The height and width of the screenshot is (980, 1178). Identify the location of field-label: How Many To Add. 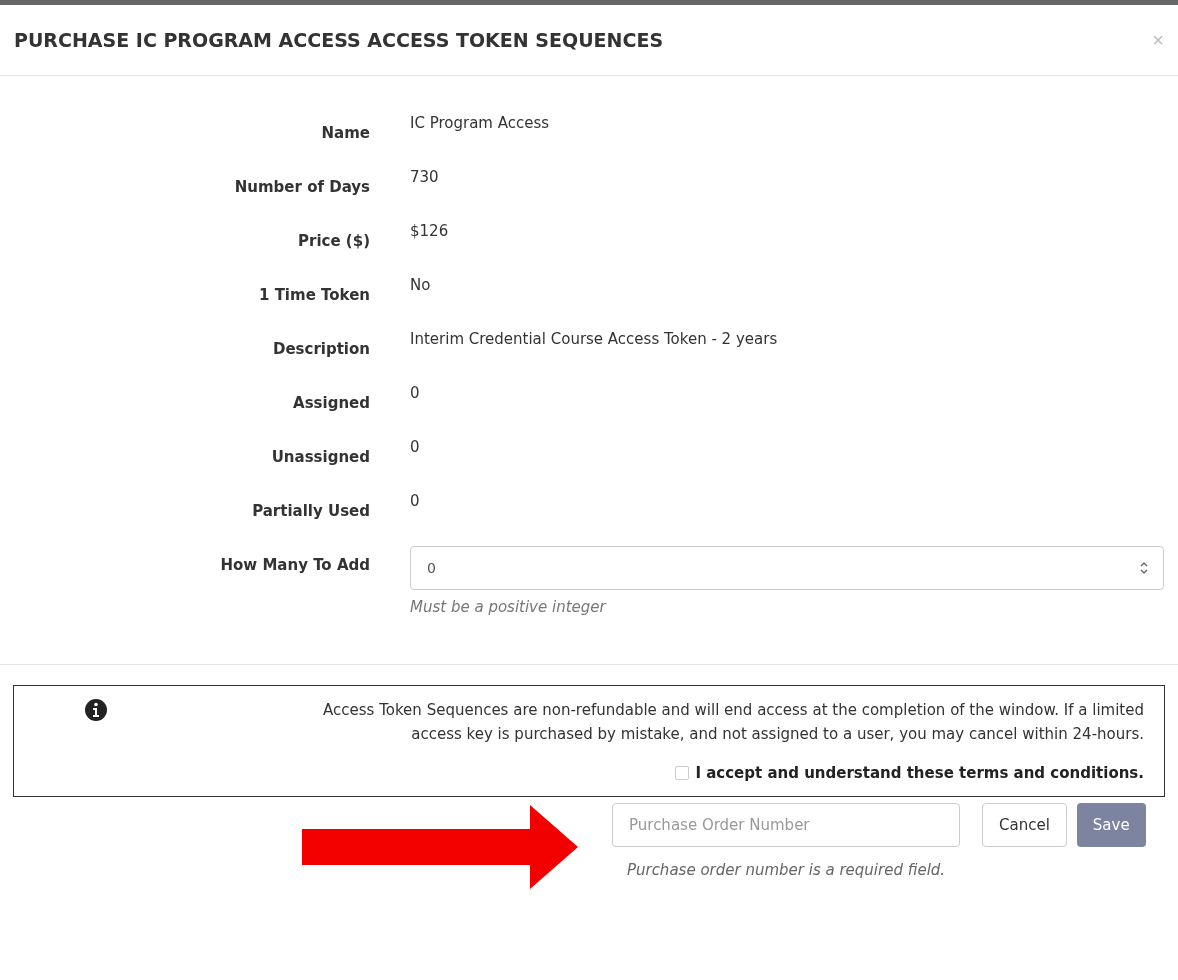
(294, 565).